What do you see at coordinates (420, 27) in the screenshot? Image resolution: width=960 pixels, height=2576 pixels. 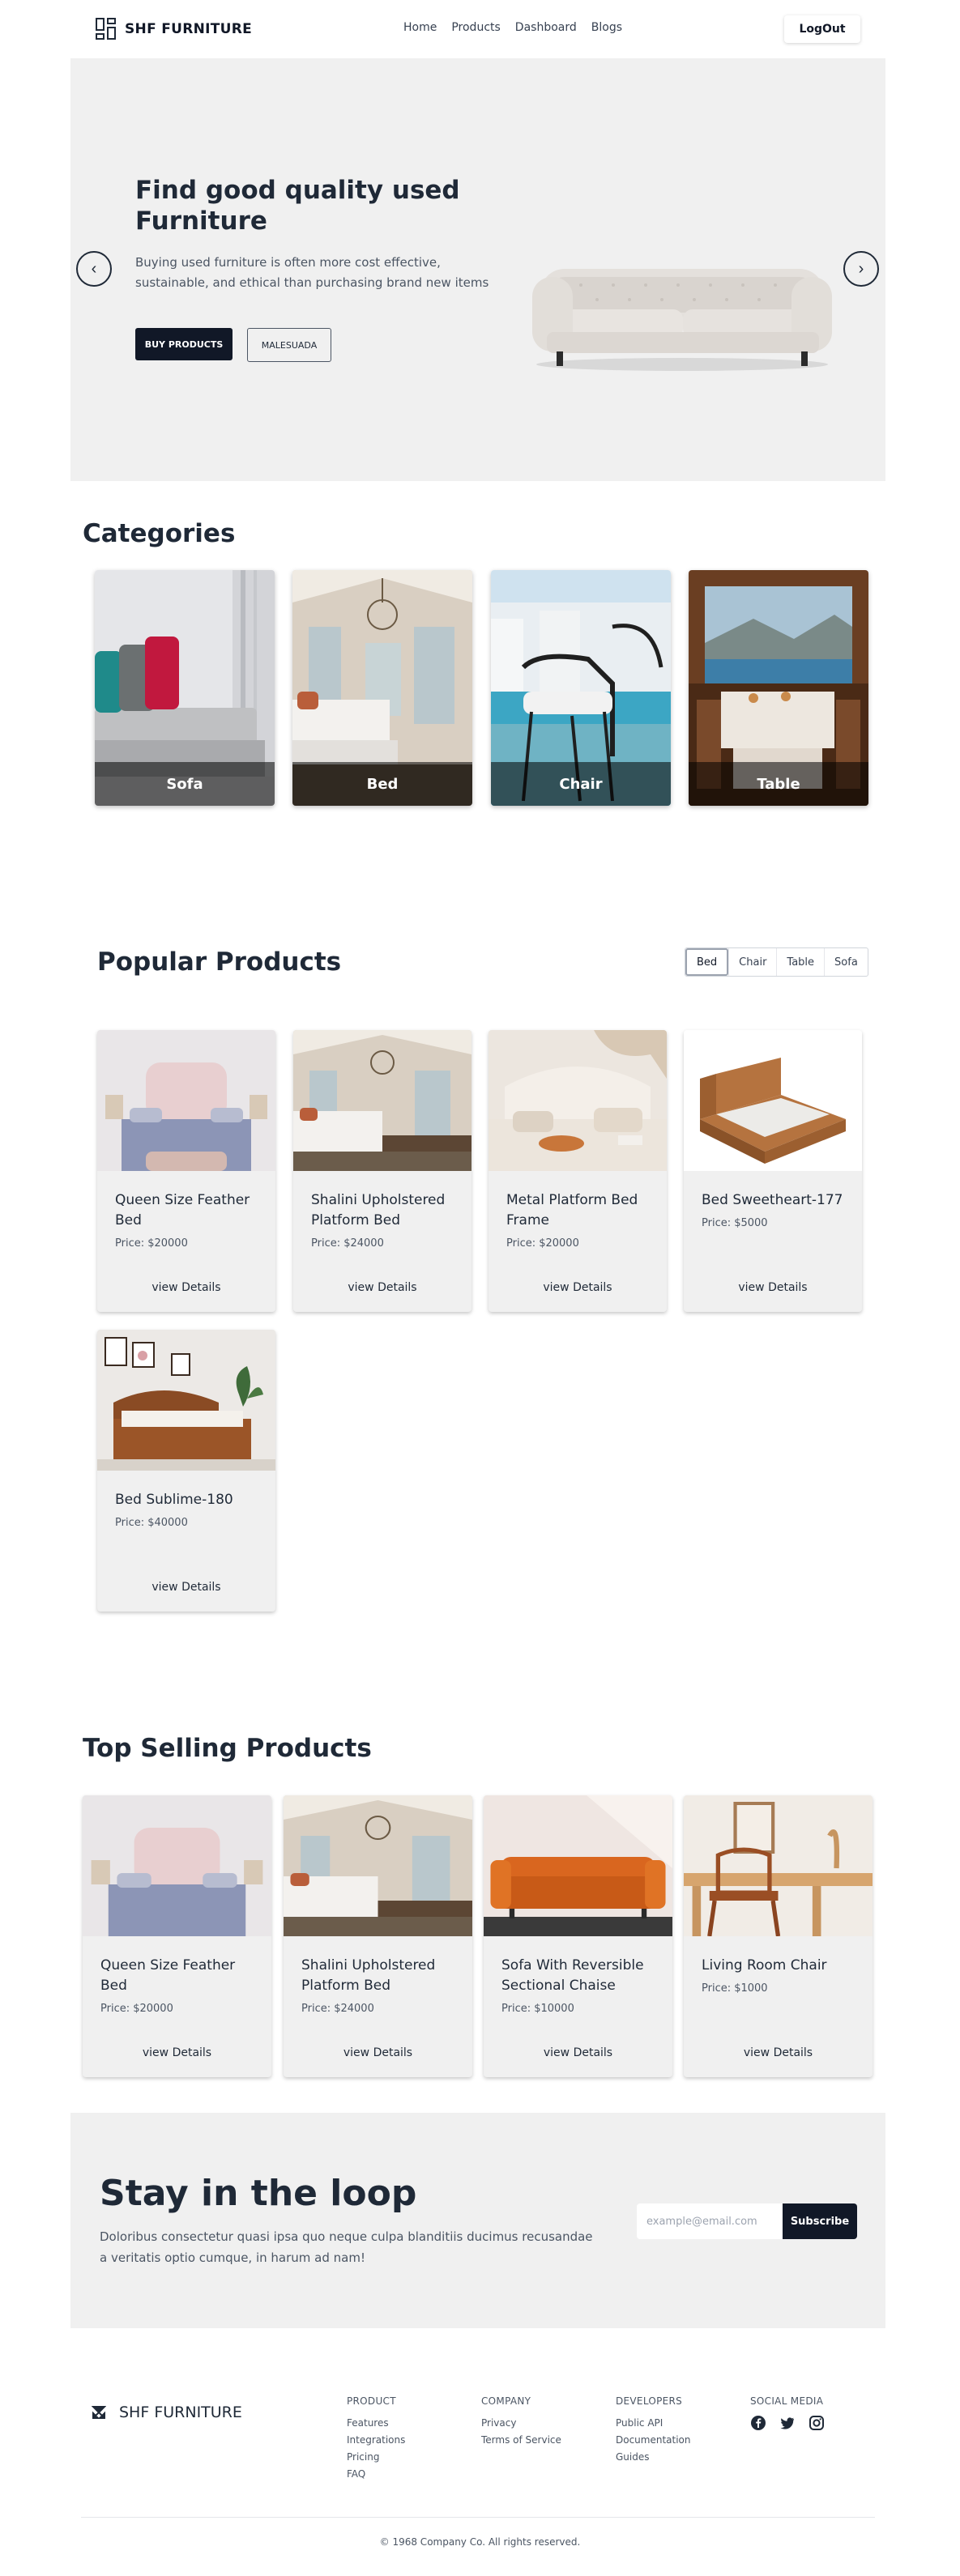 I see `nav-link-home: Home` at bounding box center [420, 27].